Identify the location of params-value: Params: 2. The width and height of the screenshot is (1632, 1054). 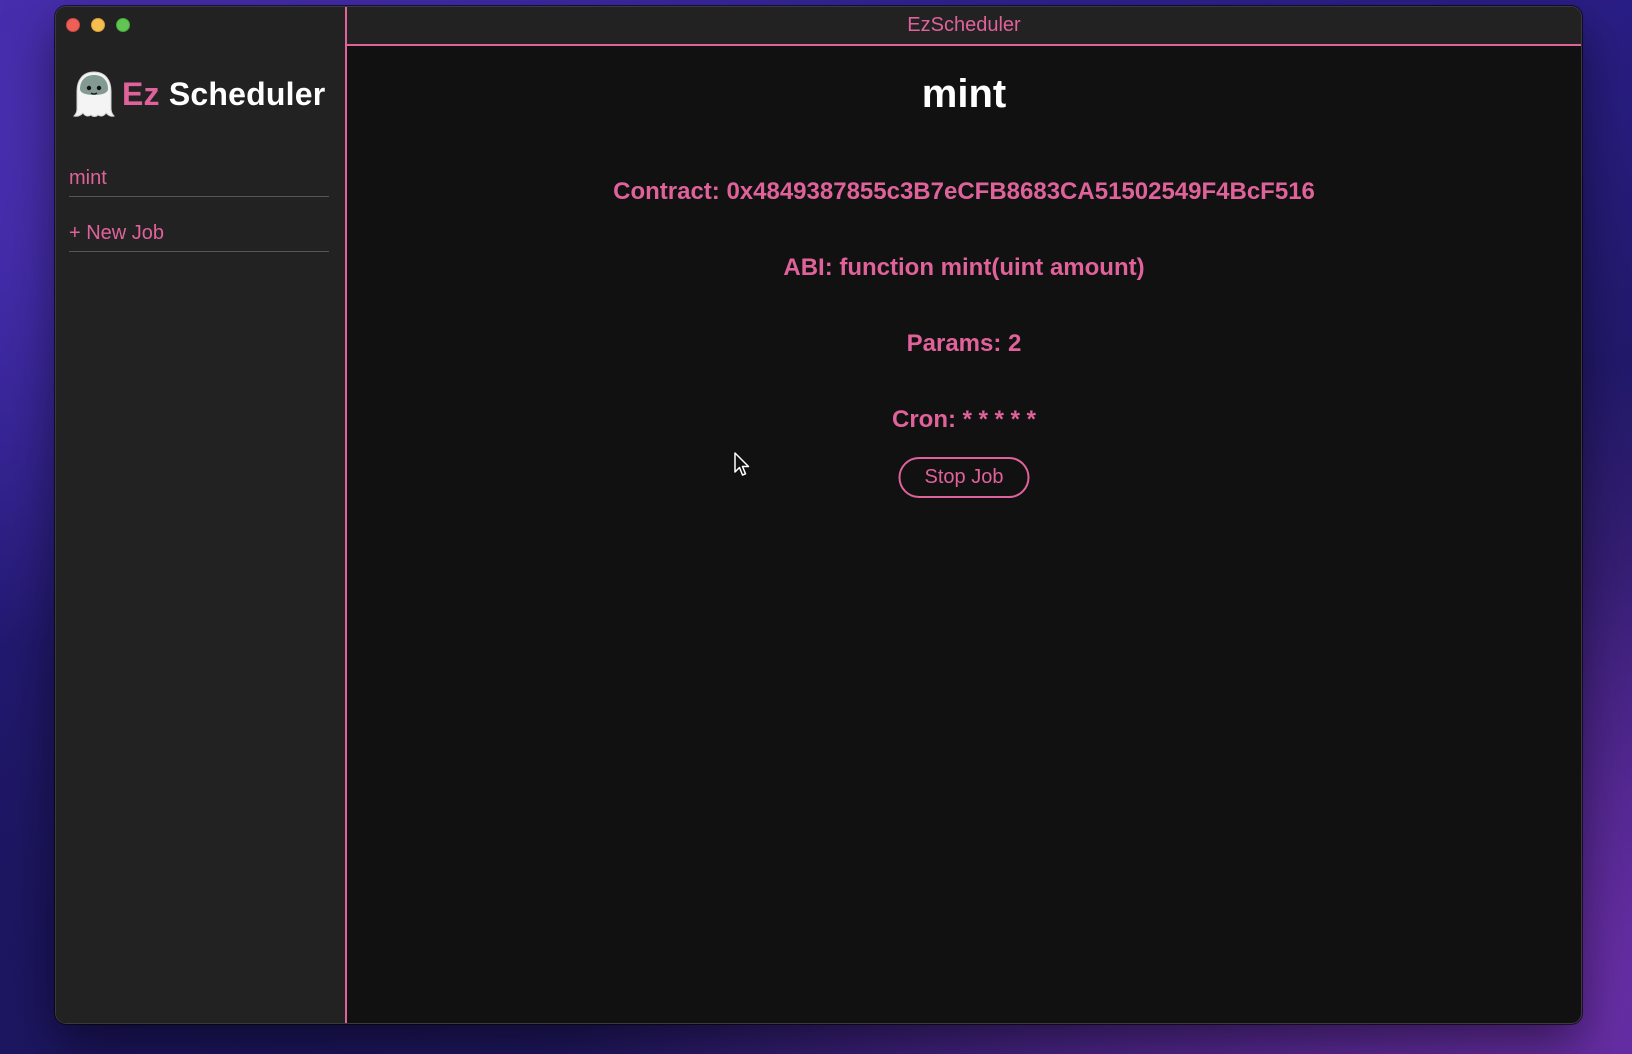
(964, 343).